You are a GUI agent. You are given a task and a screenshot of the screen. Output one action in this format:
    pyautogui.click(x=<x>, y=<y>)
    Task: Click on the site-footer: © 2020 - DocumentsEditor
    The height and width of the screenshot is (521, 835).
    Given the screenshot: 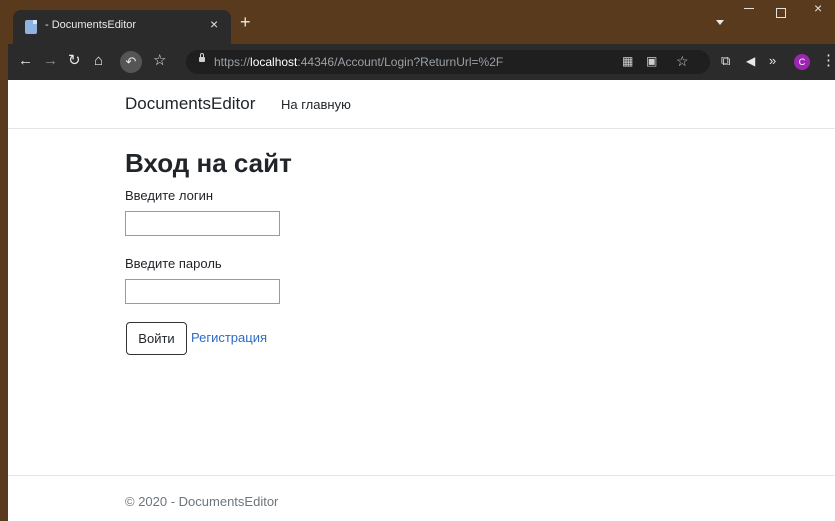 What is the action you would take?
    pyautogui.click(x=421, y=498)
    